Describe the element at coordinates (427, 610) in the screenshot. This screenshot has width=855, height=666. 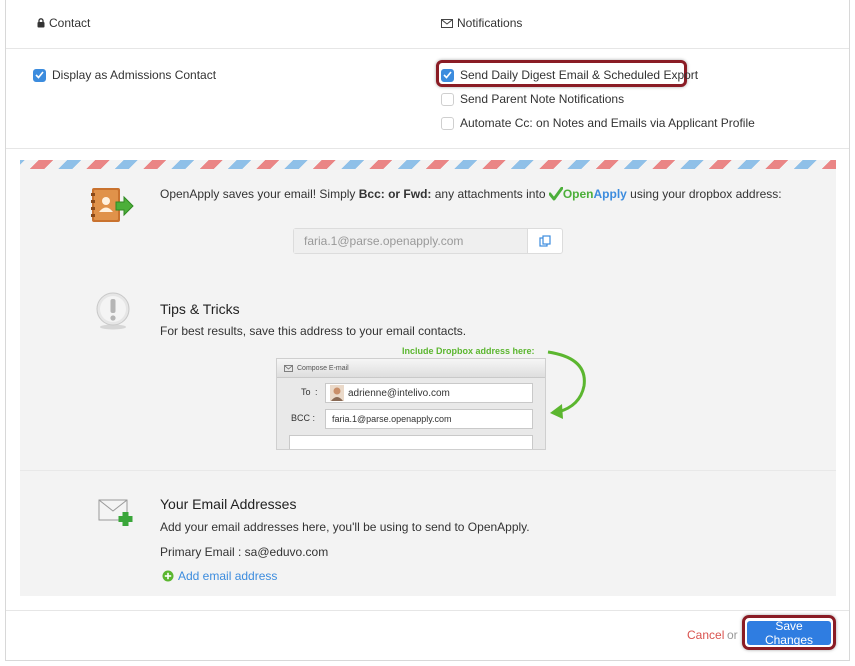
I see `footer-divider` at that location.